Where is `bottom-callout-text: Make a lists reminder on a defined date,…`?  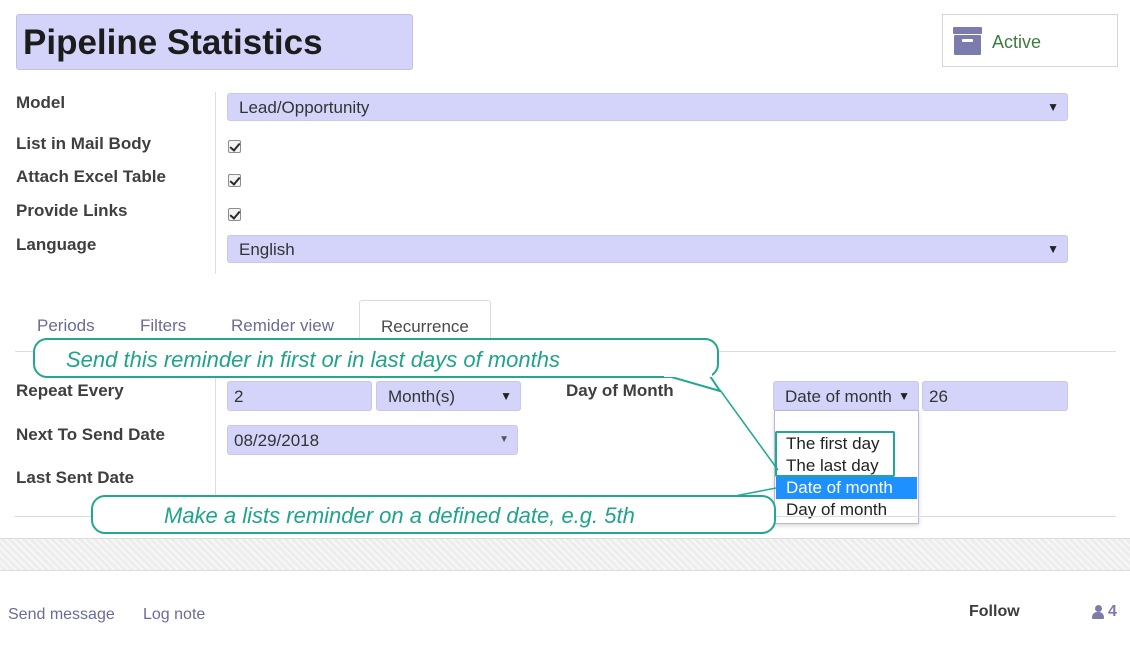
bottom-callout-text: Make a lists reminder on a defined date,… is located at coordinates (399, 515).